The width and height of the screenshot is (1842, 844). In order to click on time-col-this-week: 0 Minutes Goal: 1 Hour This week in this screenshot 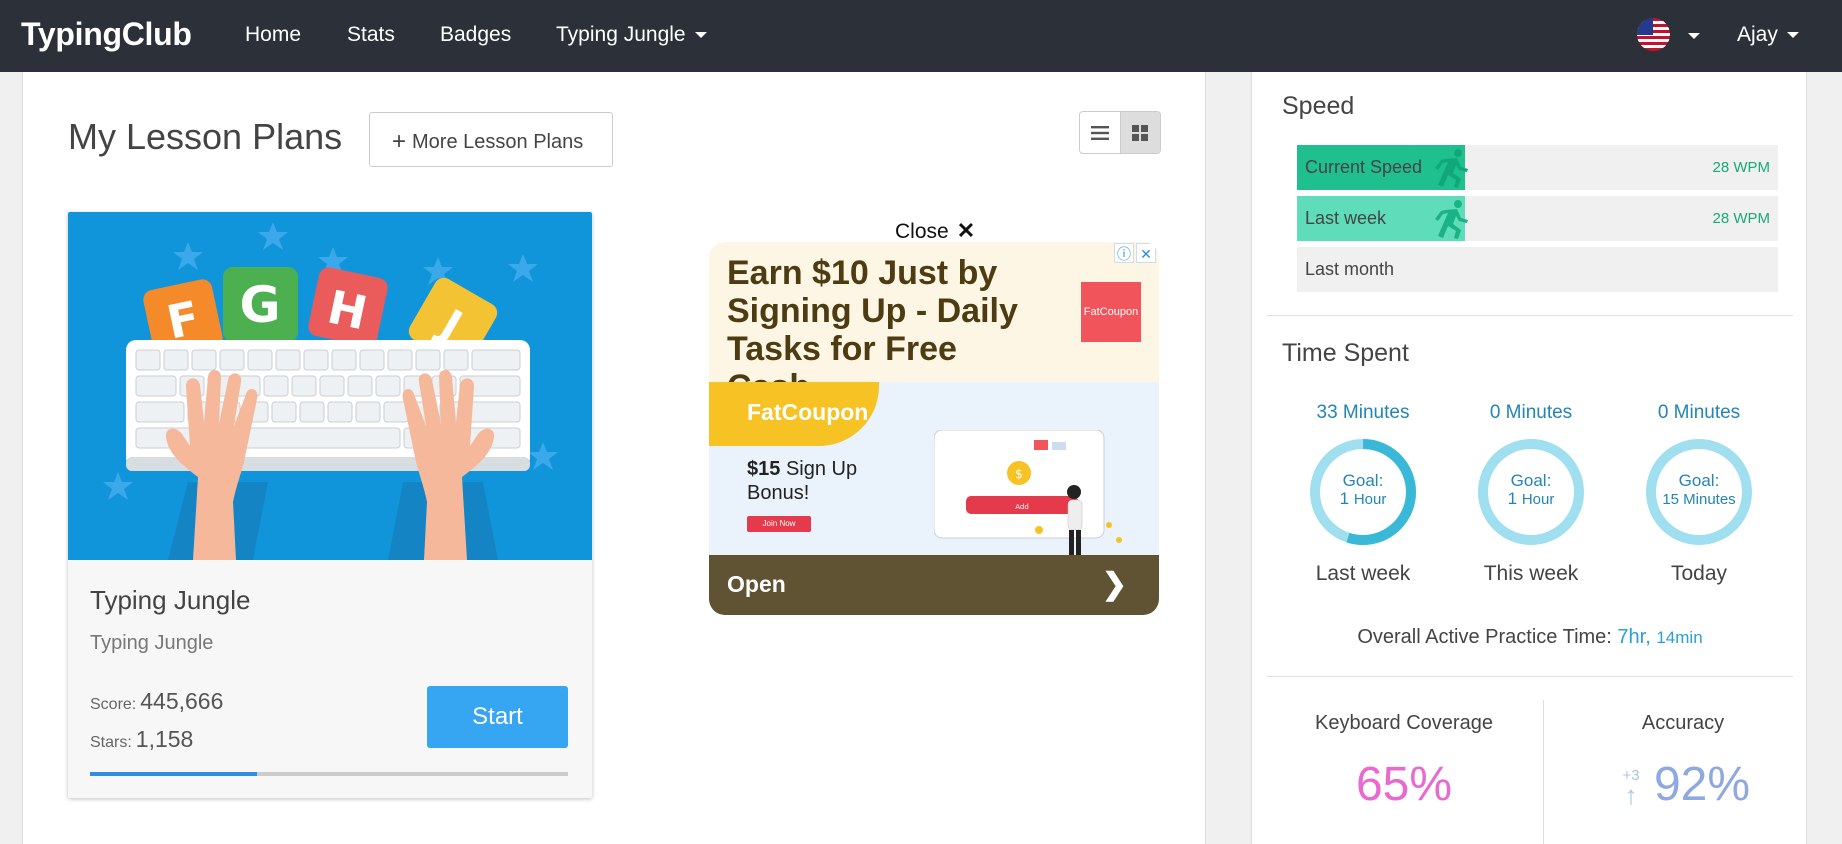, I will do `click(1531, 494)`.